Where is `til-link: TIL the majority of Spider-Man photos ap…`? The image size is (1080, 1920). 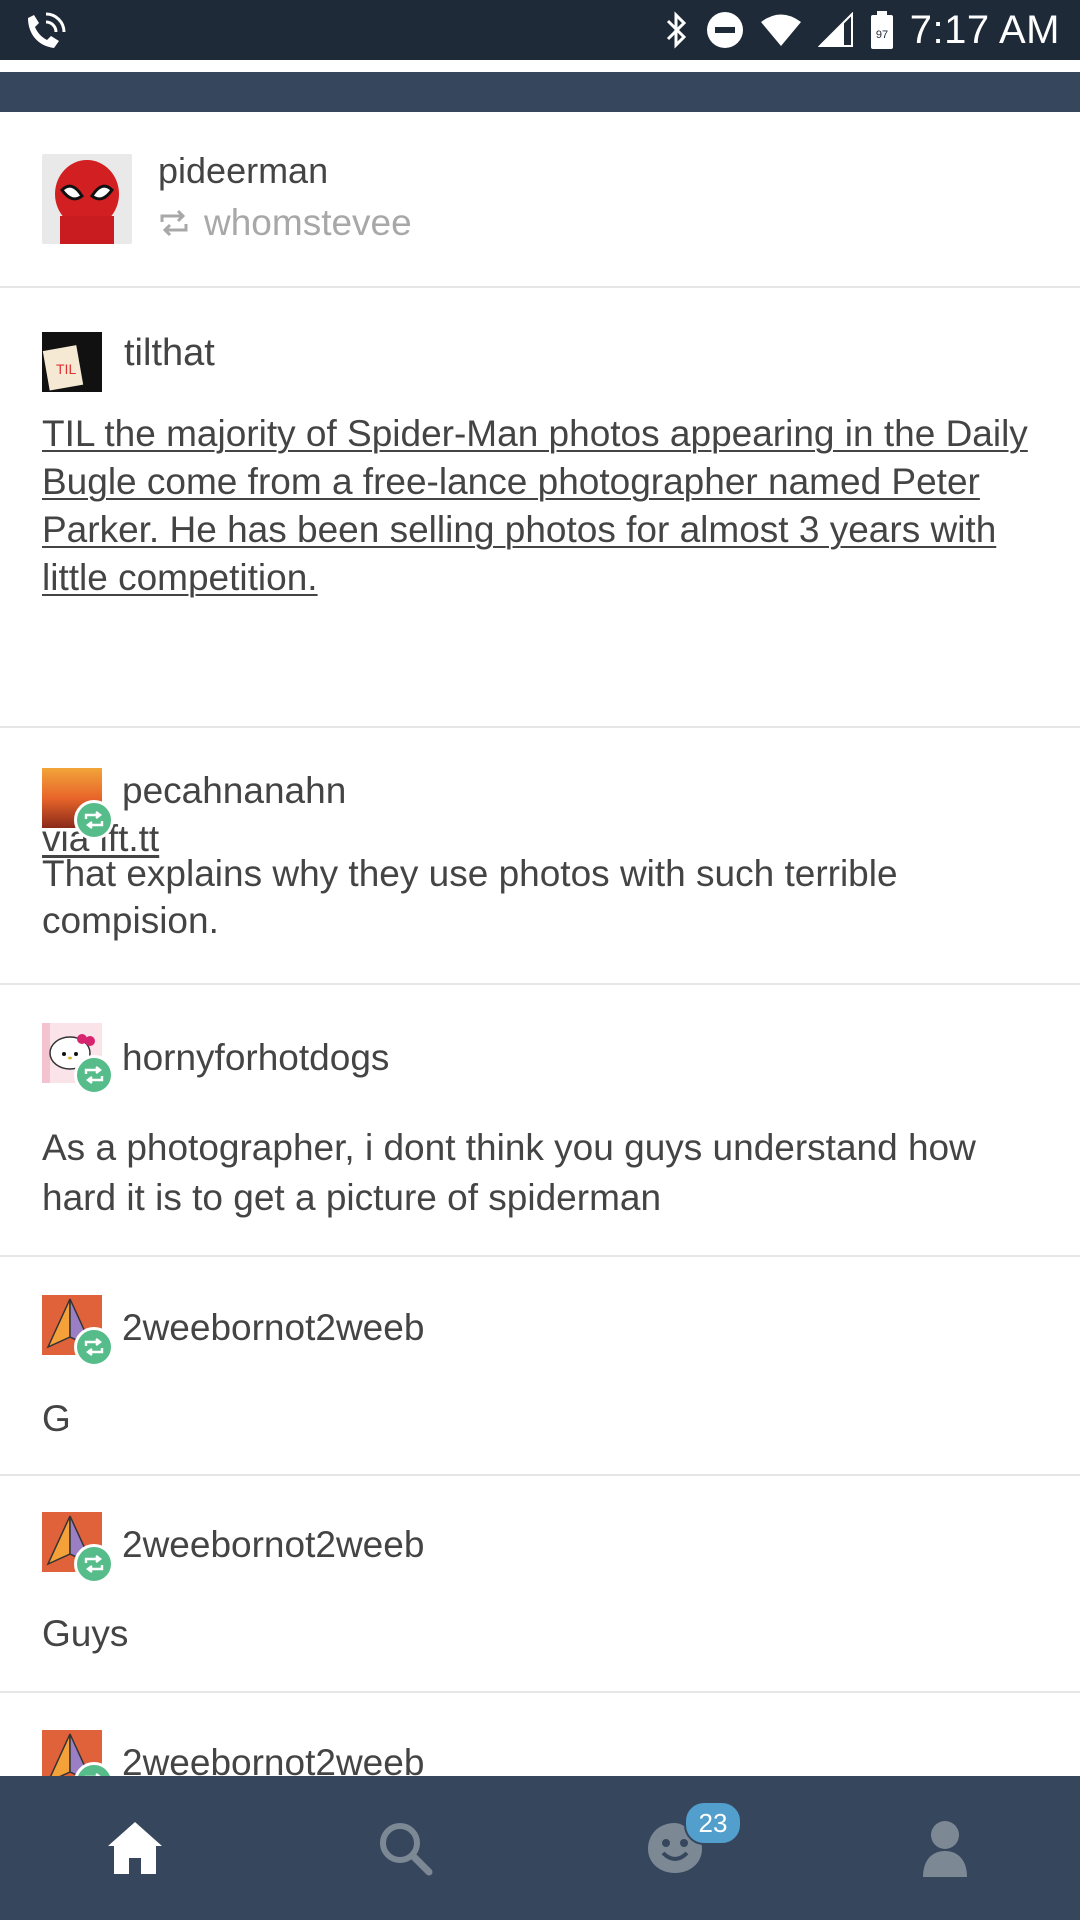
til-link: TIL the majority of Spider-Man photos ap… is located at coordinates (535, 505).